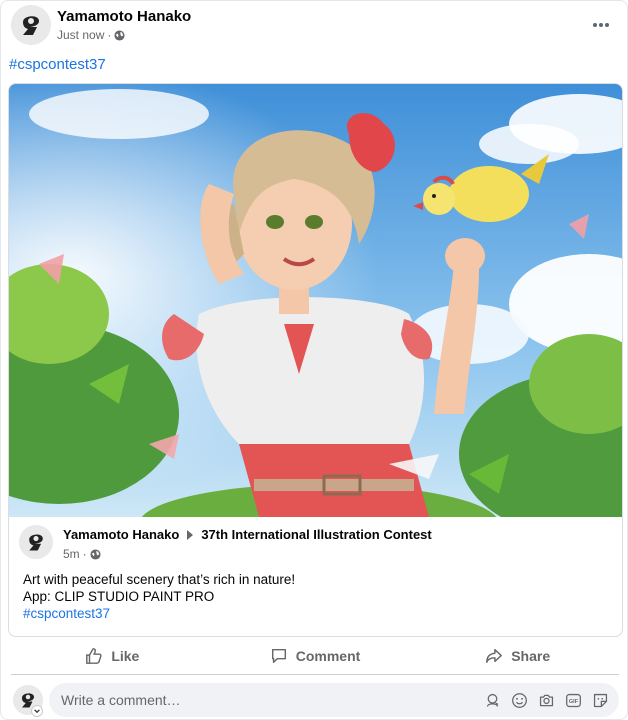 This screenshot has height=720, width=628. What do you see at coordinates (57, 64) in the screenshot?
I see `post-hashtag: #cspcontest37` at bounding box center [57, 64].